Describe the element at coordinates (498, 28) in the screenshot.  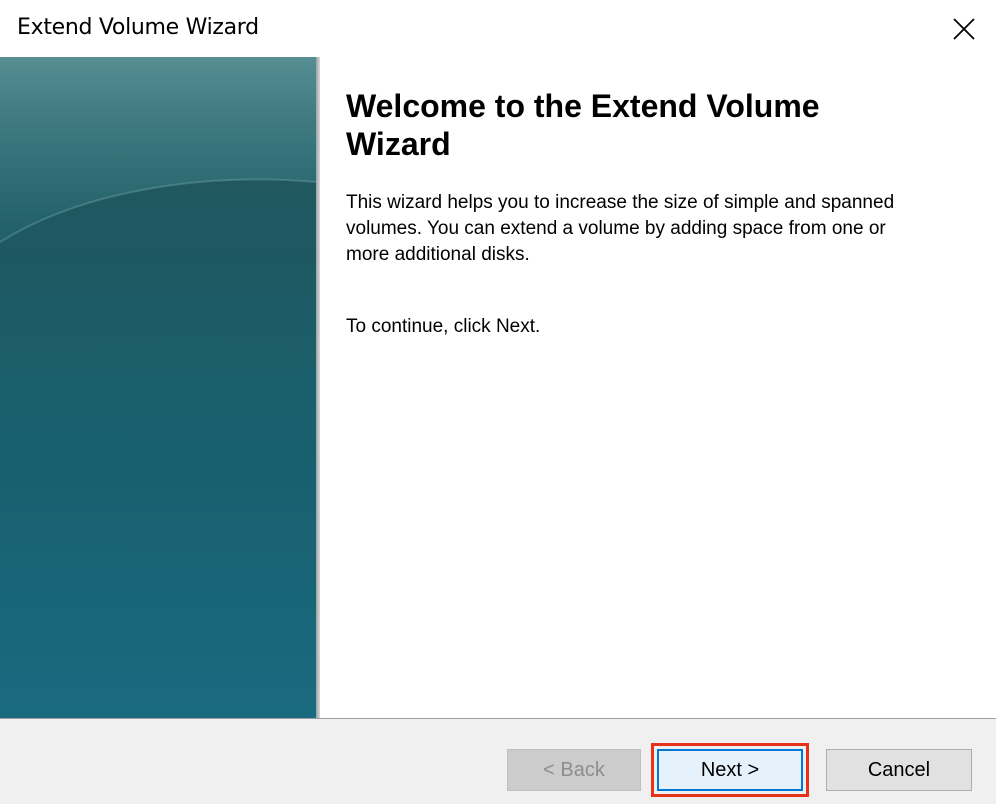
I see `title-bar: Extend Volume Wizard` at that location.